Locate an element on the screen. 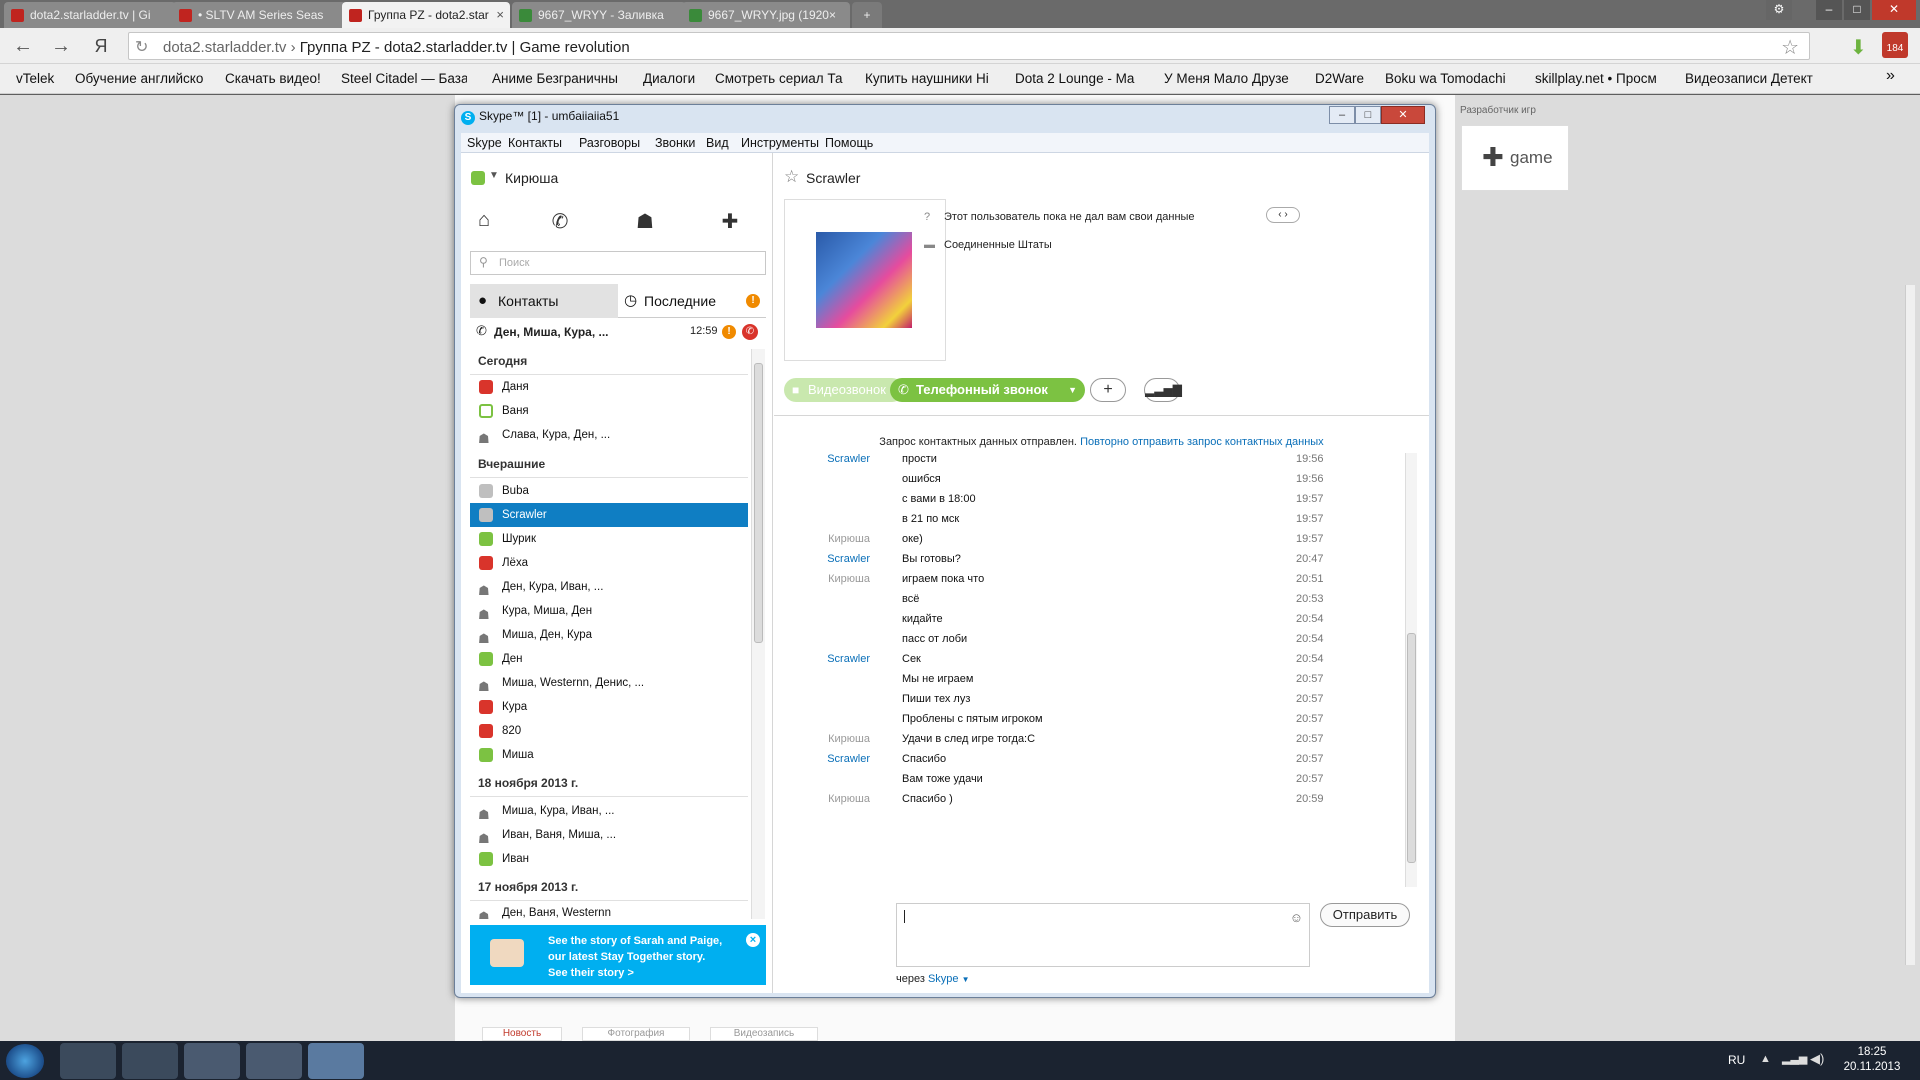  page-tab-photo: Фотография is located at coordinates (636, 1034).